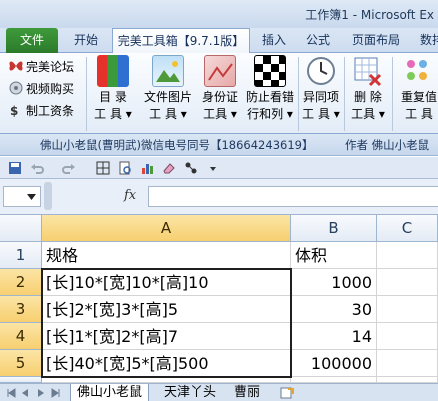 The height and width of the screenshot is (401, 438). I want to click on formula-input, so click(293, 196).